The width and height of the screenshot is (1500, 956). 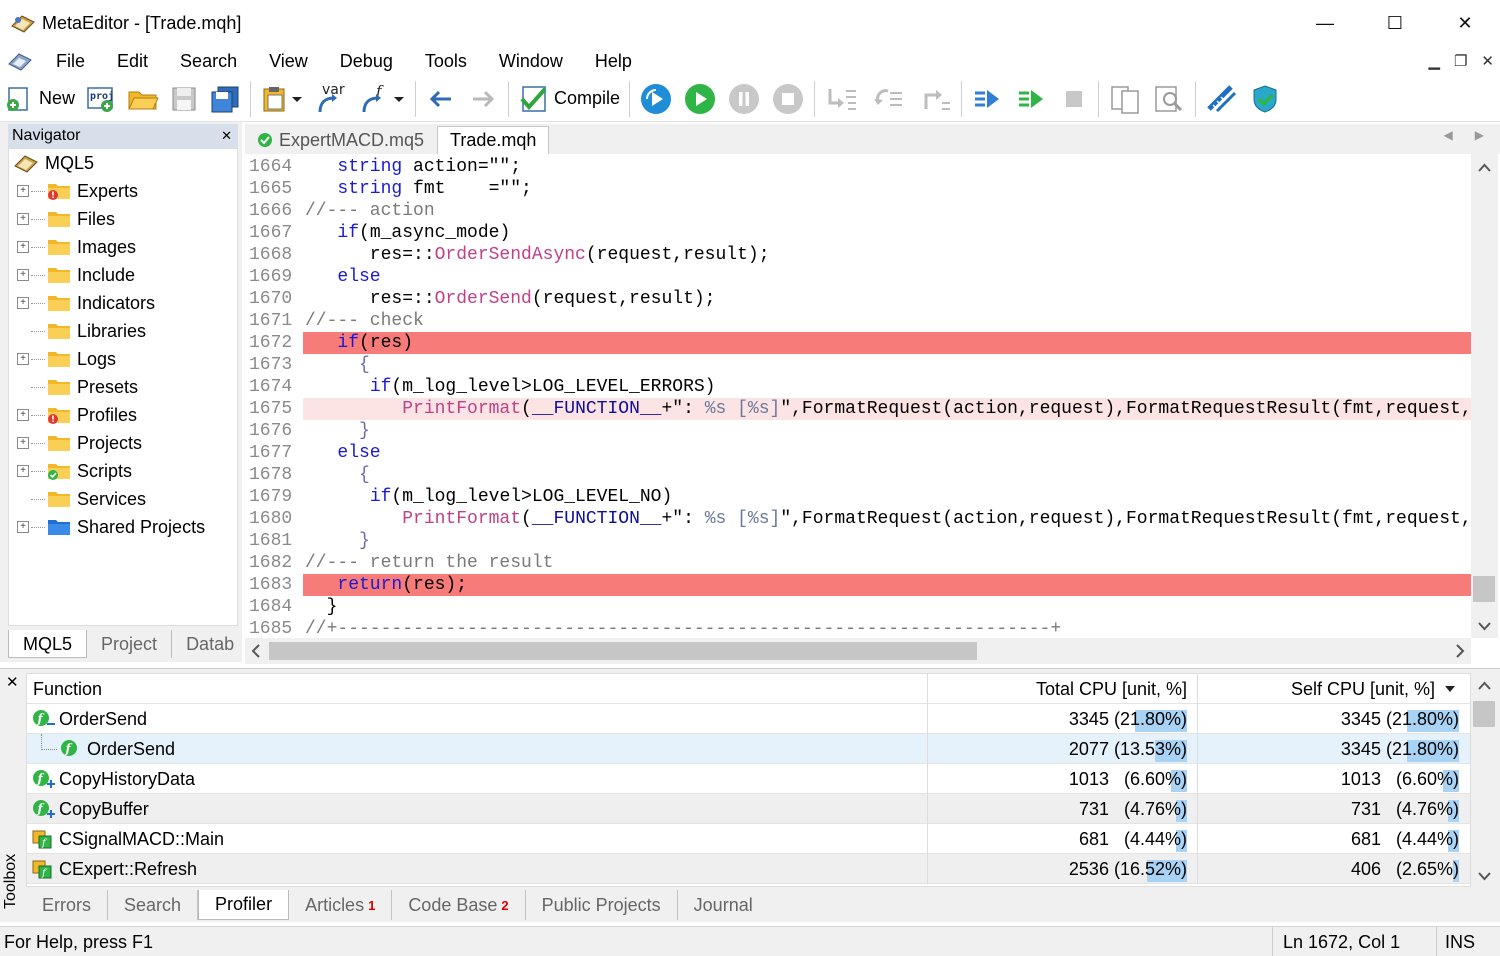 I want to click on profiler-row: f OrderSend 3345 (21.80%) 3345 (21.80%), so click(x=748, y=719).